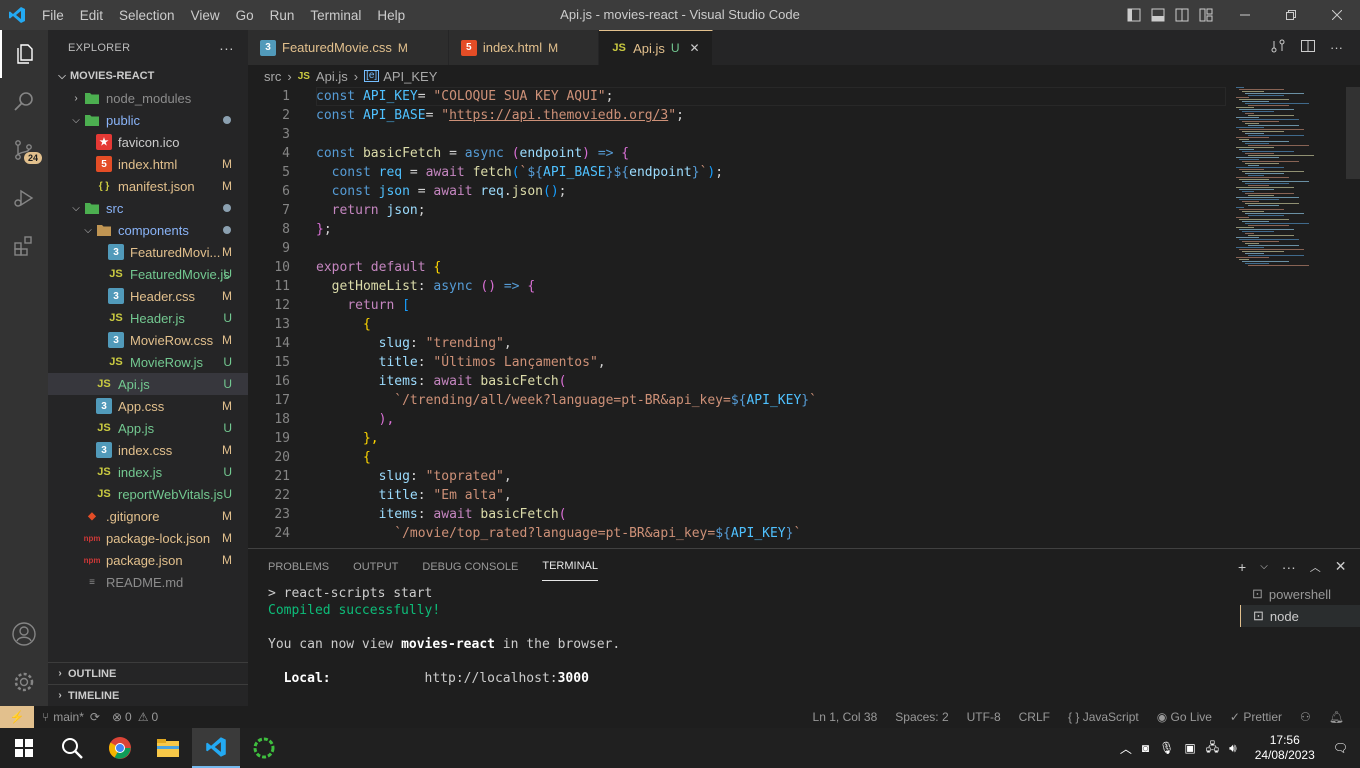 Image resolution: width=1360 pixels, height=768 pixels. I want to click on panel-tab-output: OUTPUT, so click(375, 567).